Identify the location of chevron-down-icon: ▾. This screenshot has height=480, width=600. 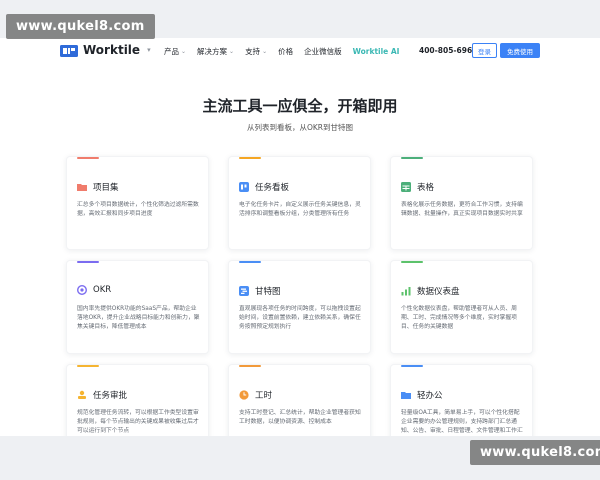
(149, 50).